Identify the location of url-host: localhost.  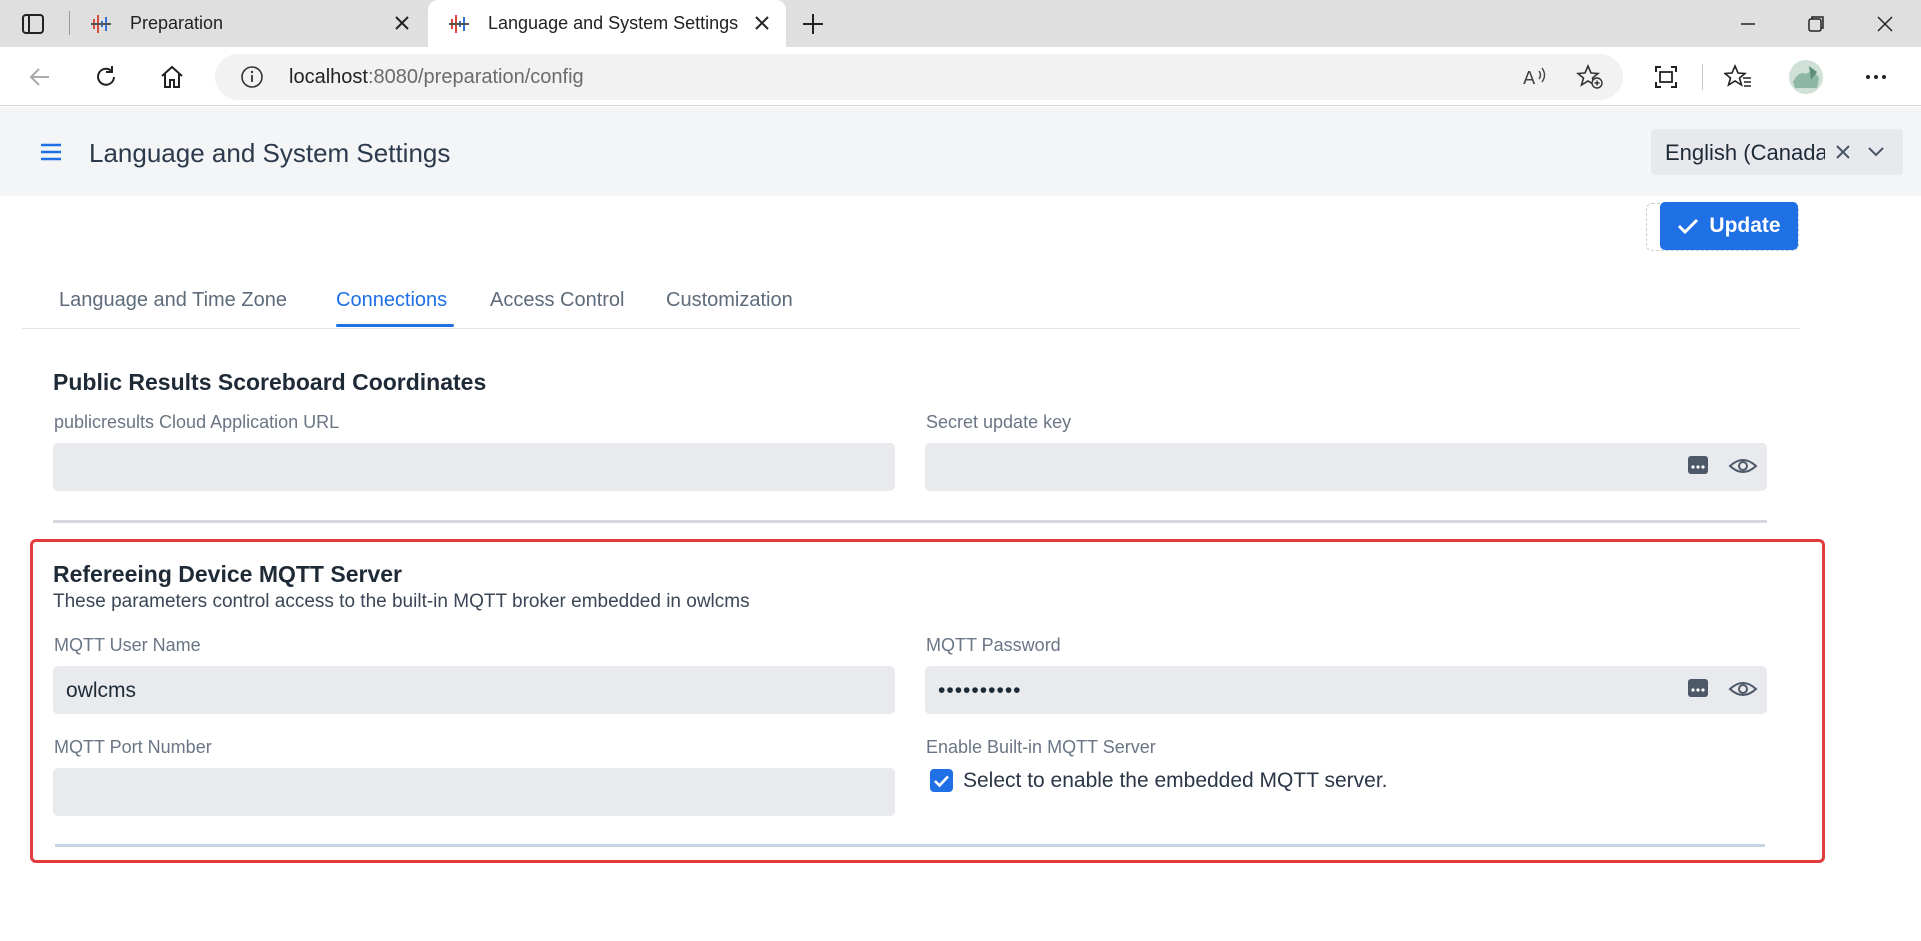
(328, 77).